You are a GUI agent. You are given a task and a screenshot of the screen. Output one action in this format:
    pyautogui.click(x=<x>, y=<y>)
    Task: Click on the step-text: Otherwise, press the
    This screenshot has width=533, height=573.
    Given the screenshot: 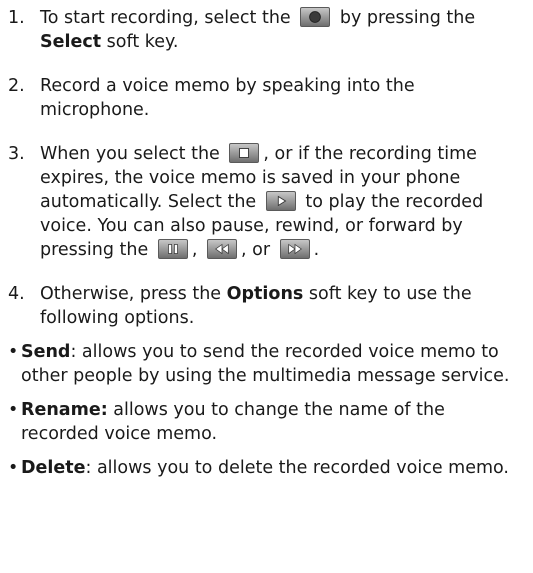 What is the action you would take?
    pyautogui.click(x=131, y=294)
    